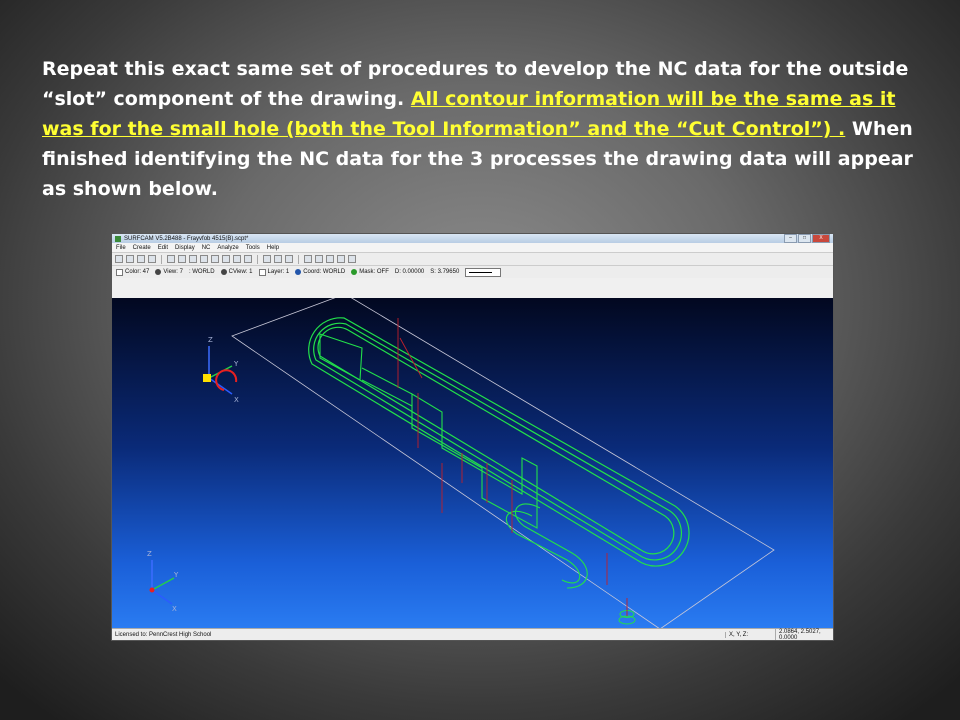  I want to click on cview-icon, so click(223, 272).